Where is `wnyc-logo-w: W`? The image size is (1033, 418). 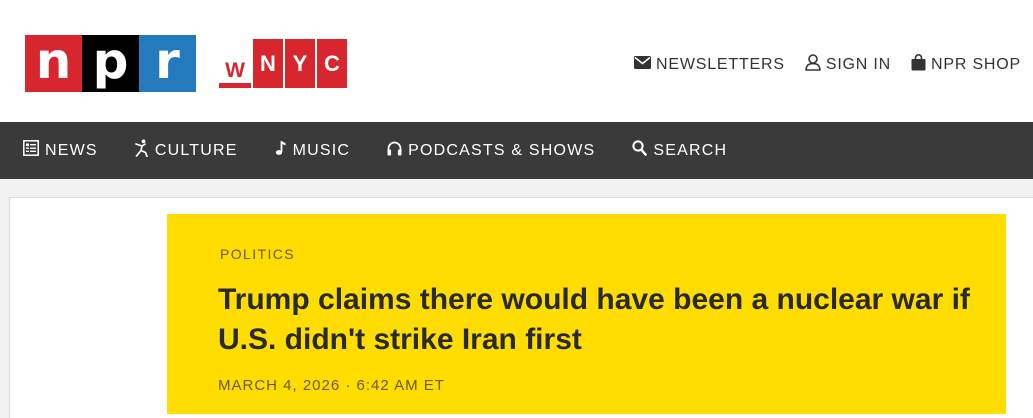 wnyc-logo-w: W is located at coordinates (235, 73).